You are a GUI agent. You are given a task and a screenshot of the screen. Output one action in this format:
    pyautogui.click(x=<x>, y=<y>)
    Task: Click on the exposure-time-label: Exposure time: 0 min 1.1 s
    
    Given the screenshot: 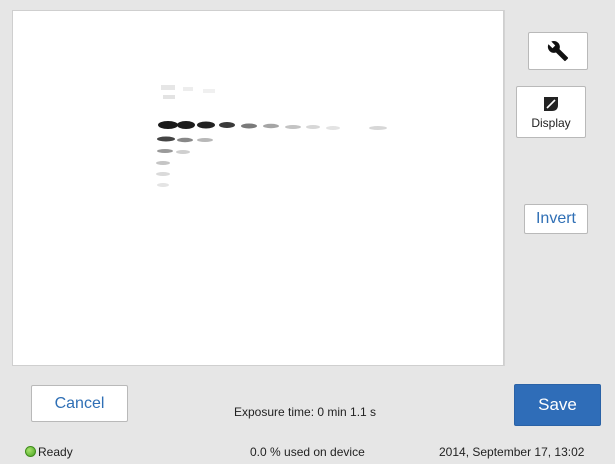 What is the action you would take?
    pyautogui.click(x=305, y=412)
    